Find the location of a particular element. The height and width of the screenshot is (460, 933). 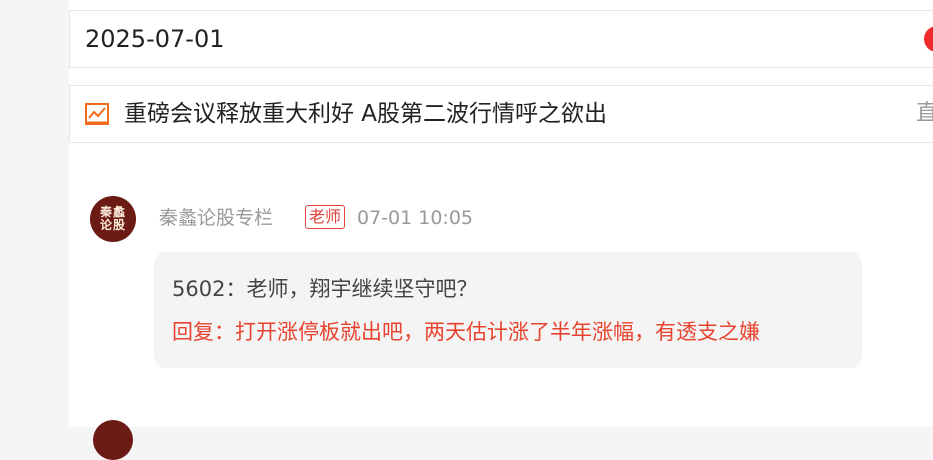

avatar: 秦蠡 论股 is located at coordinates (113, 219).